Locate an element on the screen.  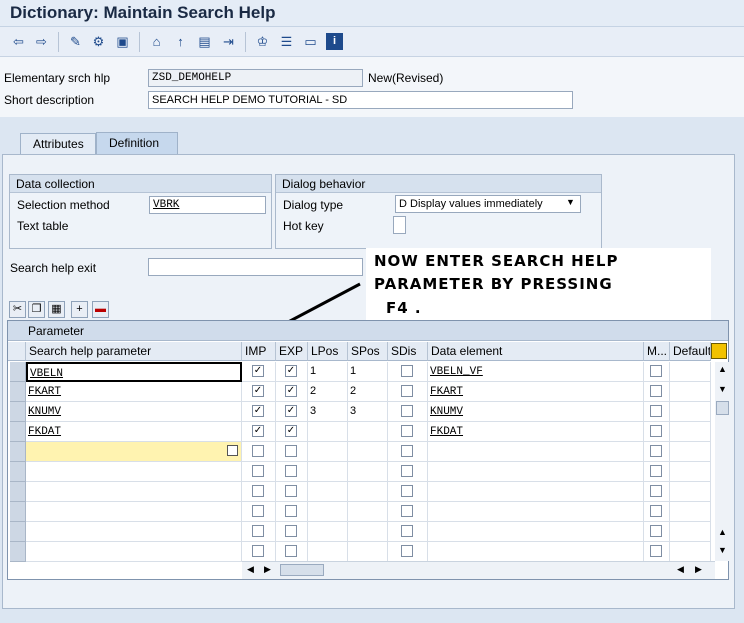
delete-row-icon: ▬ is located at coordinates (100, 309).